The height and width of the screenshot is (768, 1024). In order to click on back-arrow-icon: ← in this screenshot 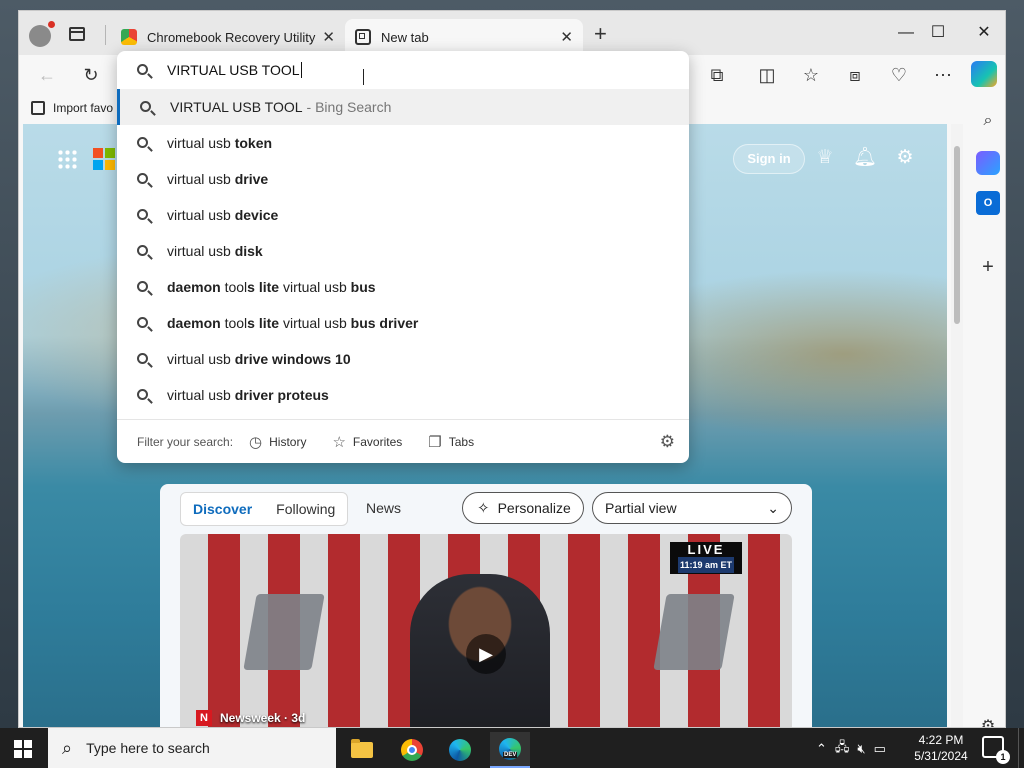, I will do `click(47, 75)`.